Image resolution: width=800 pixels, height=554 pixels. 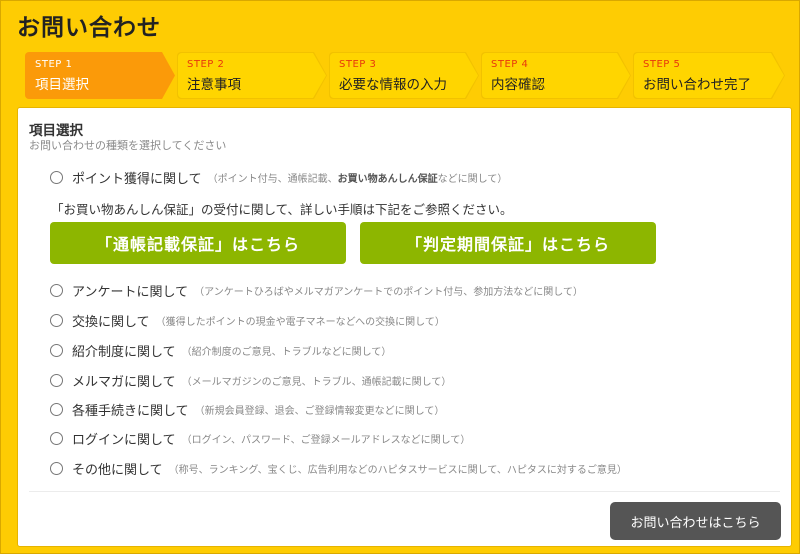 What do you see at coordinates (393, 85) in the screenshot?
I see `step-label: 必要な情報の入力` at bounding box center [393, 85].